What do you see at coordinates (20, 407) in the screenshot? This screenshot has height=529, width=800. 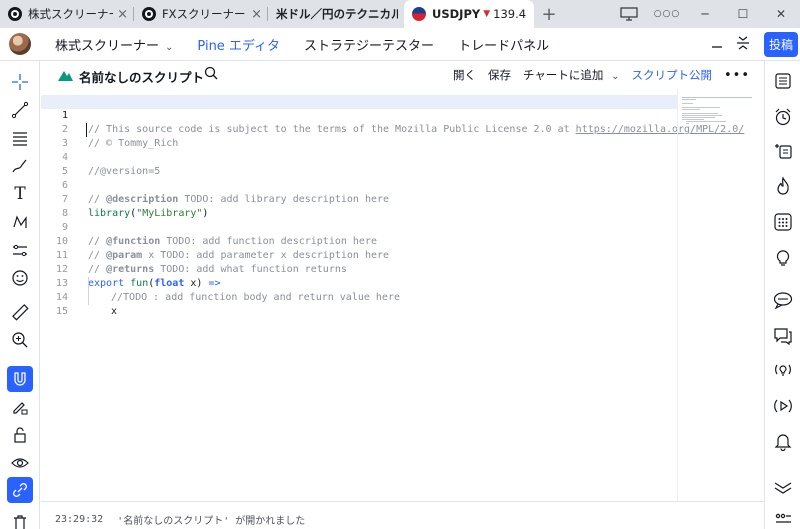 I see `lock-drawing-pencil-icon` at bounding box center [20, 407].